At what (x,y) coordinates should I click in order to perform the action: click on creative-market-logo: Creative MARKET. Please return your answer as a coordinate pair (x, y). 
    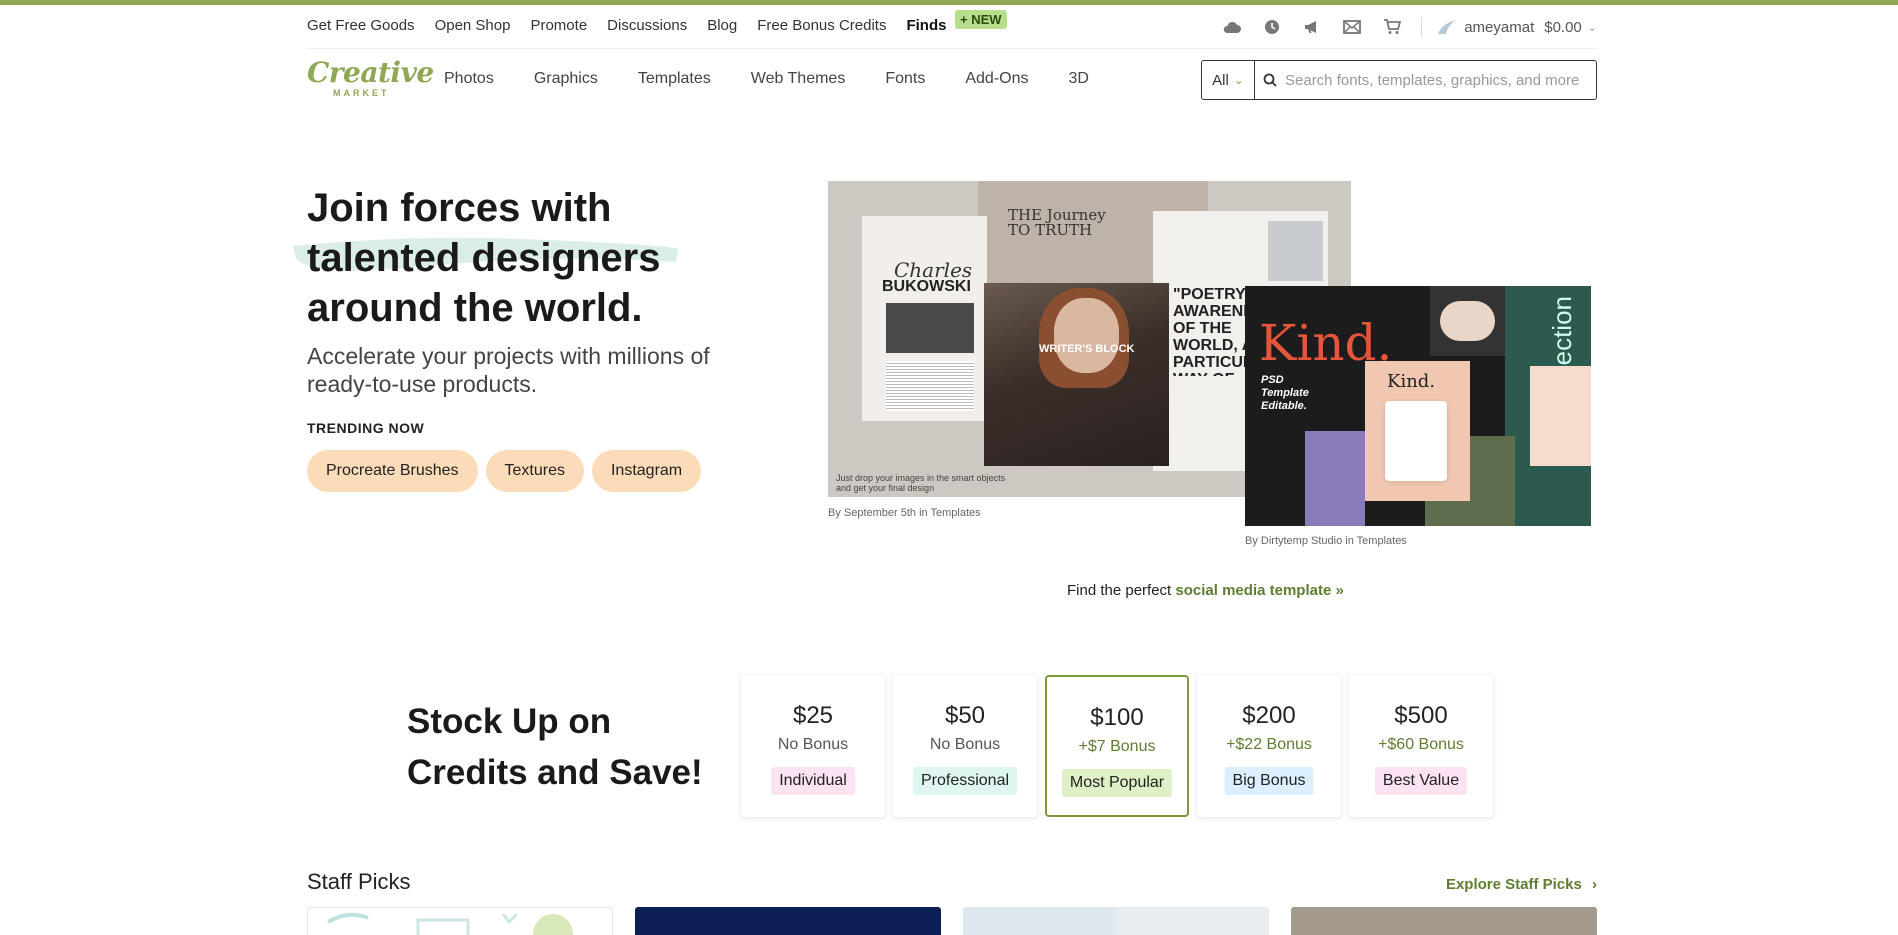
    Looking at the image, I should click on (370, 79).